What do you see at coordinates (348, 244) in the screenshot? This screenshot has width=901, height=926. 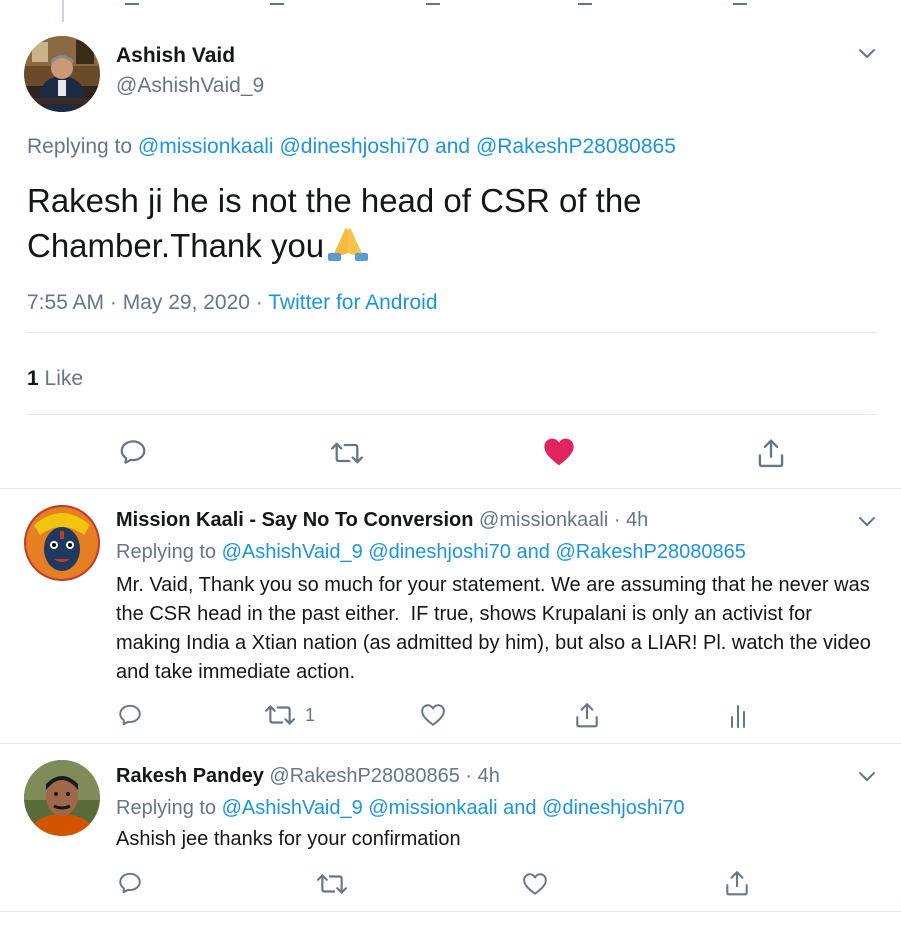 I see `folded-hands-icon` at bounding box center [348, 244].